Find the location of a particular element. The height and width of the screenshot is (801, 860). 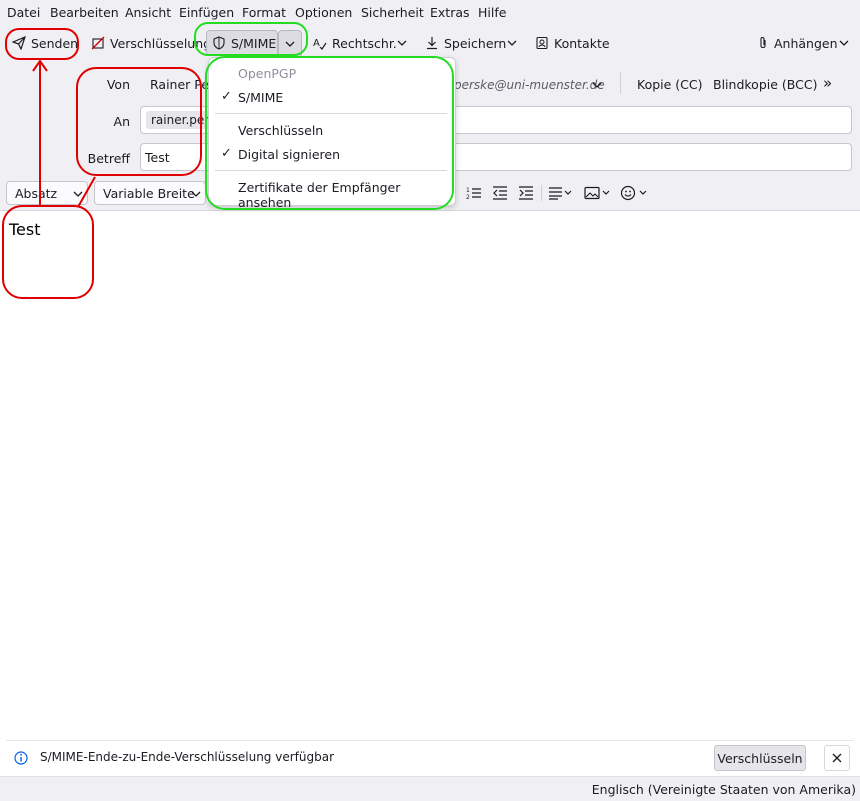

annotation-arrow-icon is located at coordinates (64, 133).